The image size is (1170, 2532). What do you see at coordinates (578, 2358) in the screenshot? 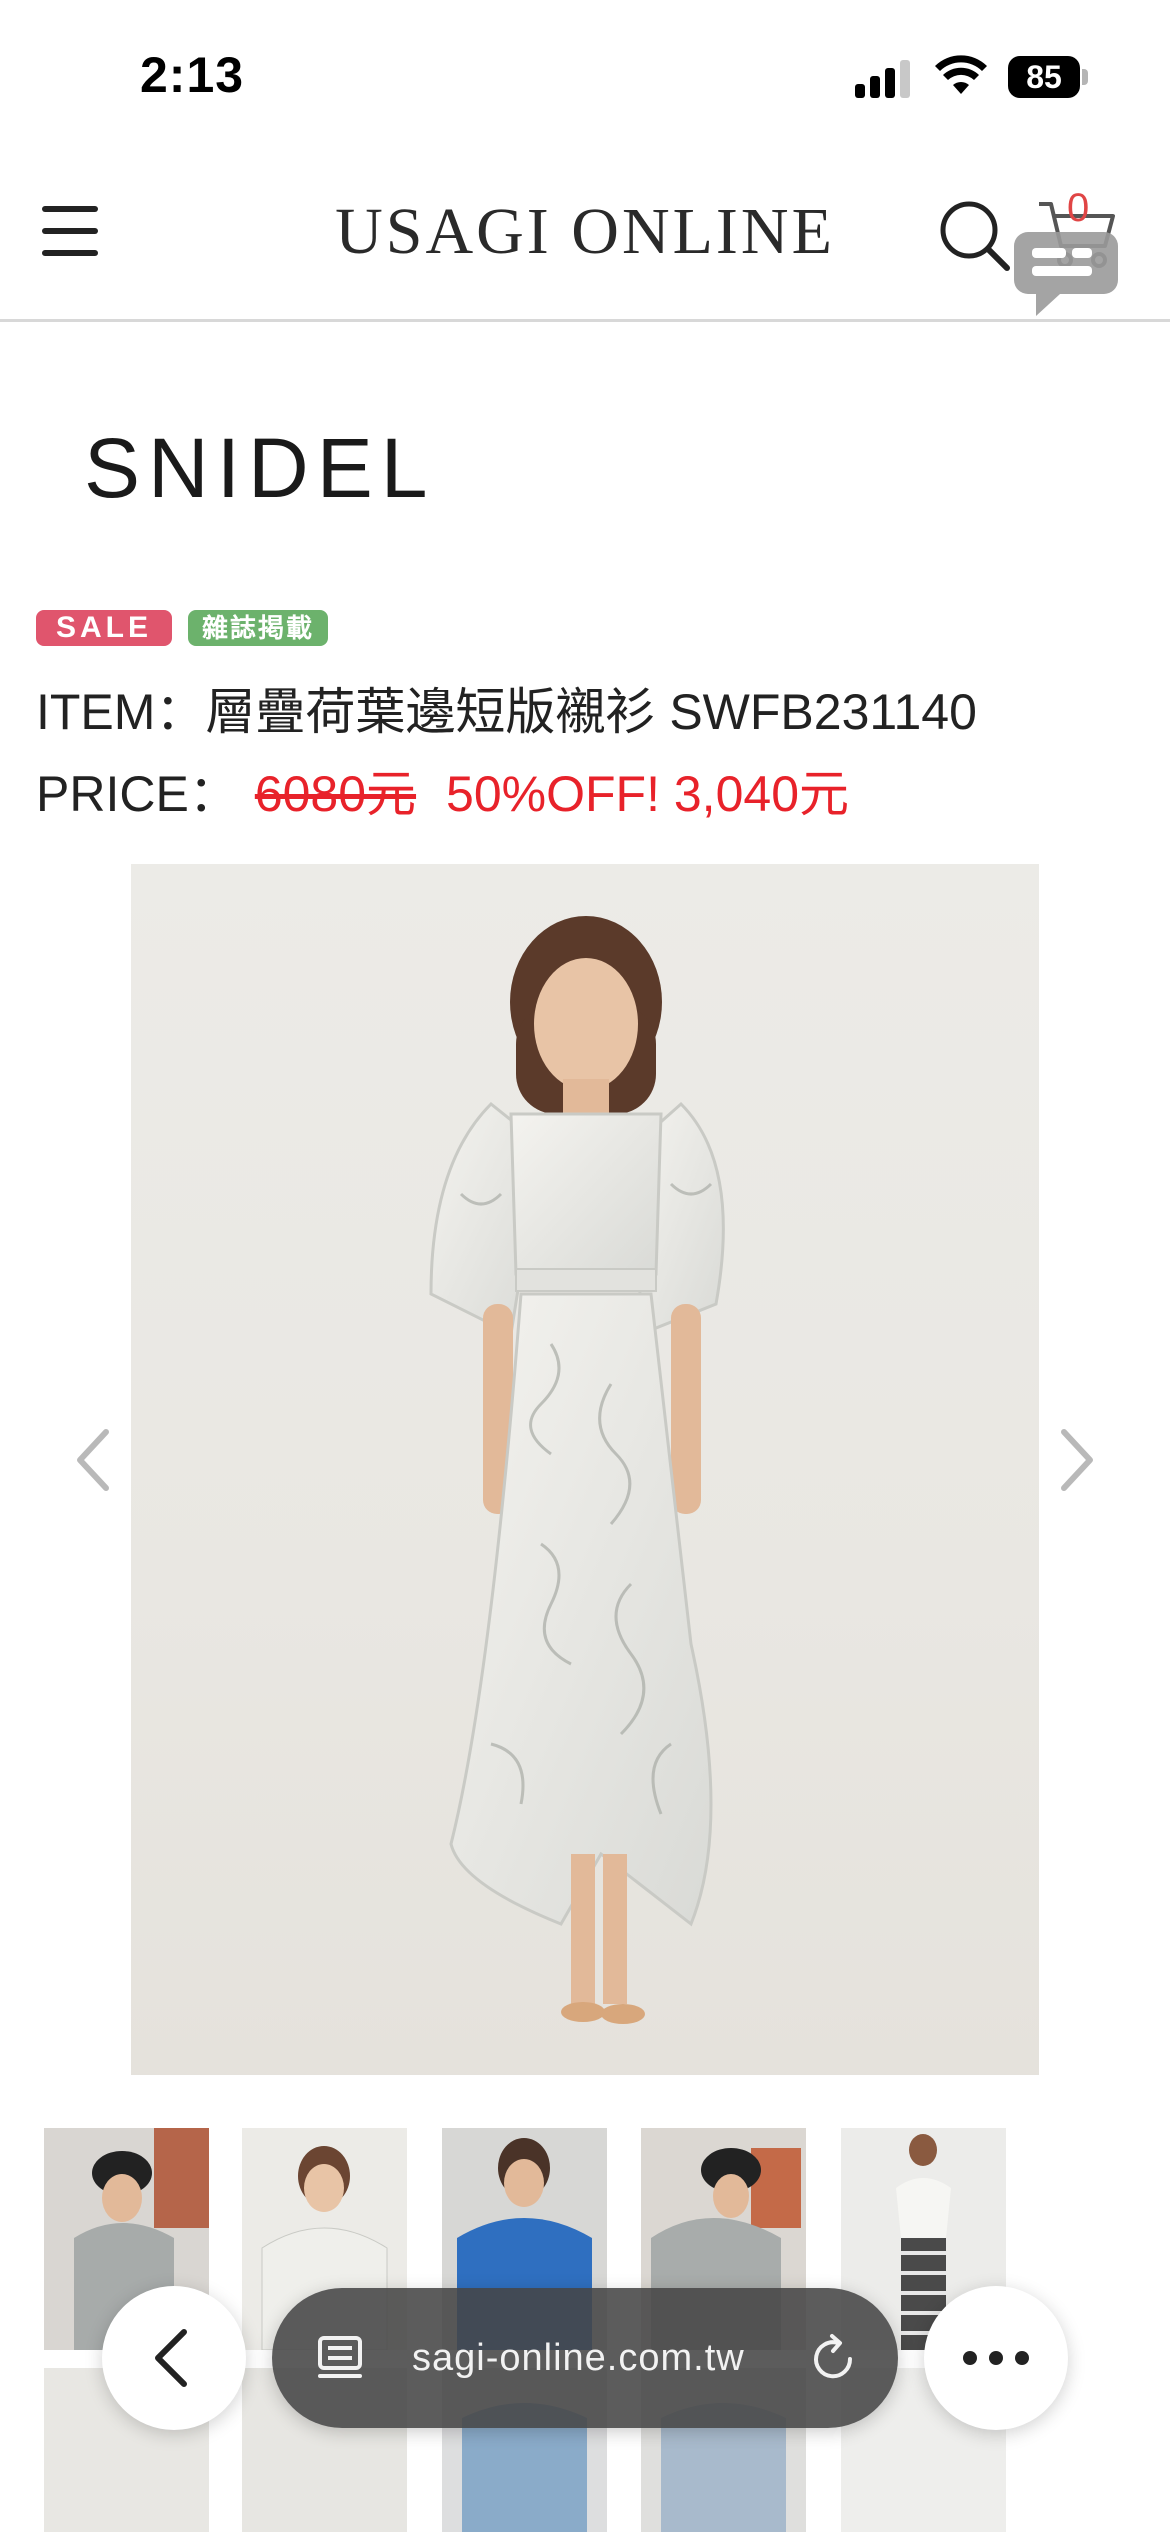
I see `url-text: sagi-online.com.tw` at bounding box center [578, 2358].